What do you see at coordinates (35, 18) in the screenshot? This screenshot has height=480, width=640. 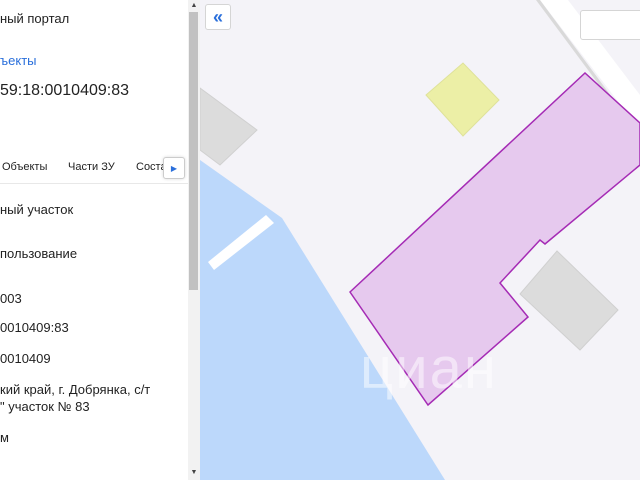 I see `portal-title: ный портал` at bounding box center [35, 18].